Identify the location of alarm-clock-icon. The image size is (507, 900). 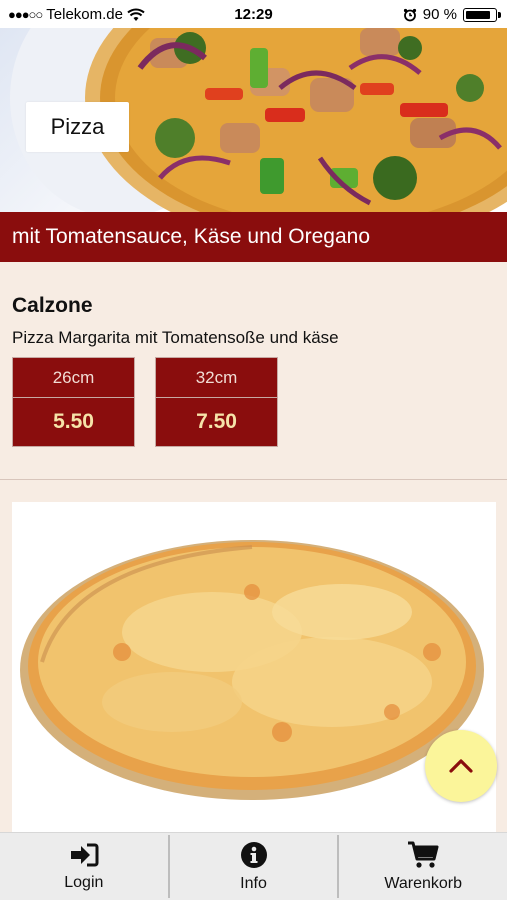
(409, 14).